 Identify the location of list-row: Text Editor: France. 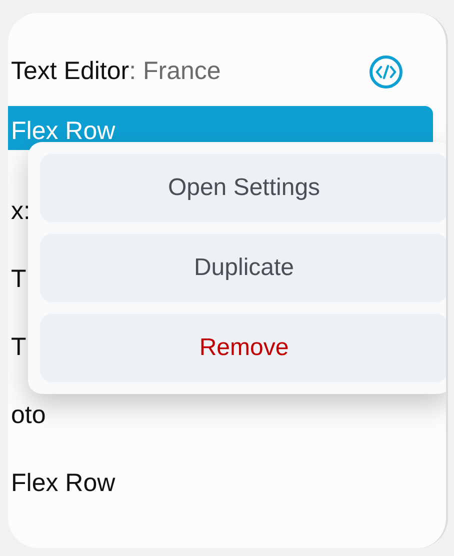
(220, 72).